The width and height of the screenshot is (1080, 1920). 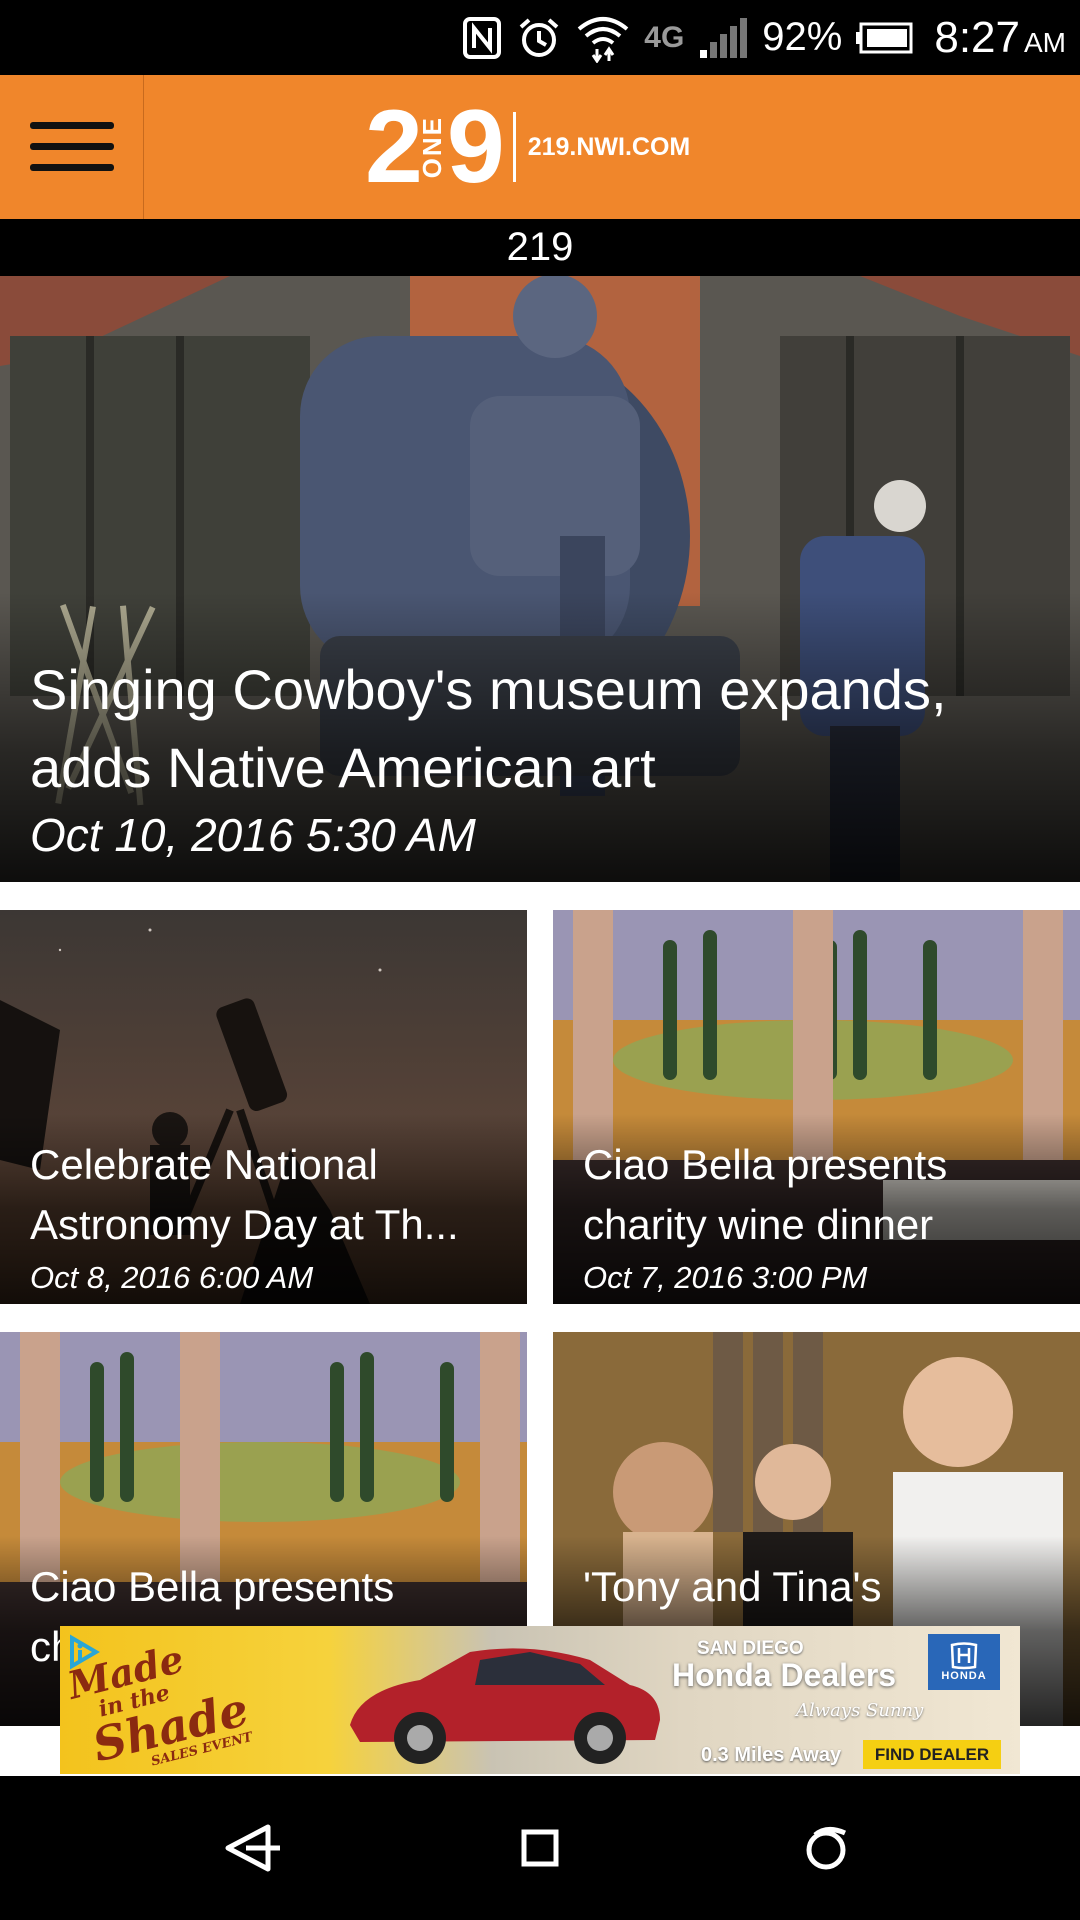 I want to click on site-logo: 2 ONE 9 219.NWI.COM, so click(x=528, y=147).